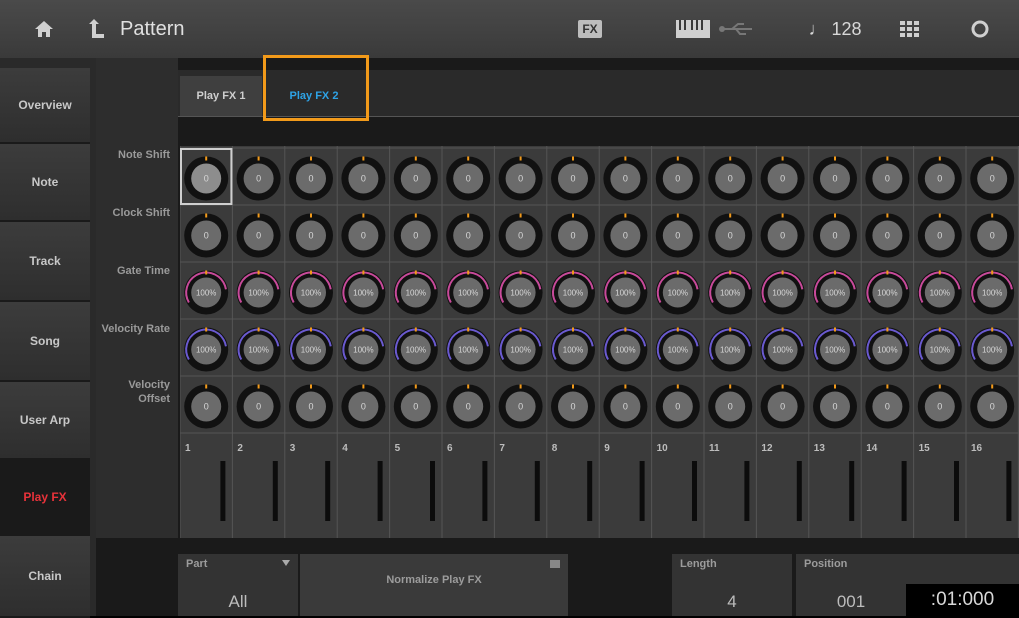 The width and height of the screenshot is (1019, 618). Describe the element at coordinates (732, 585) in the screenshot. I see `length-field: Length 4` at that location.